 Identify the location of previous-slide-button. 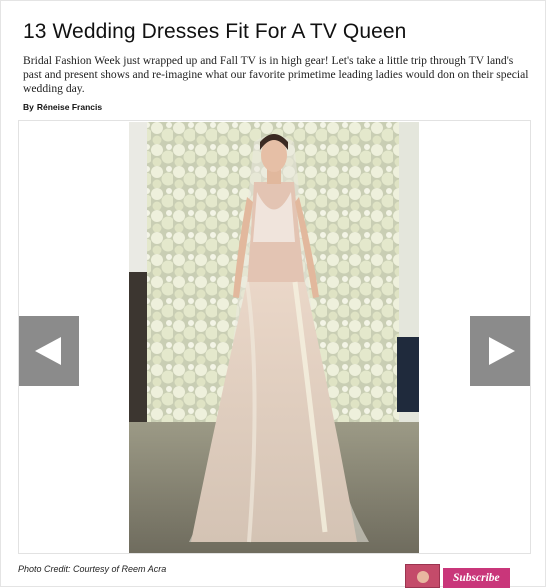
(49, 351).